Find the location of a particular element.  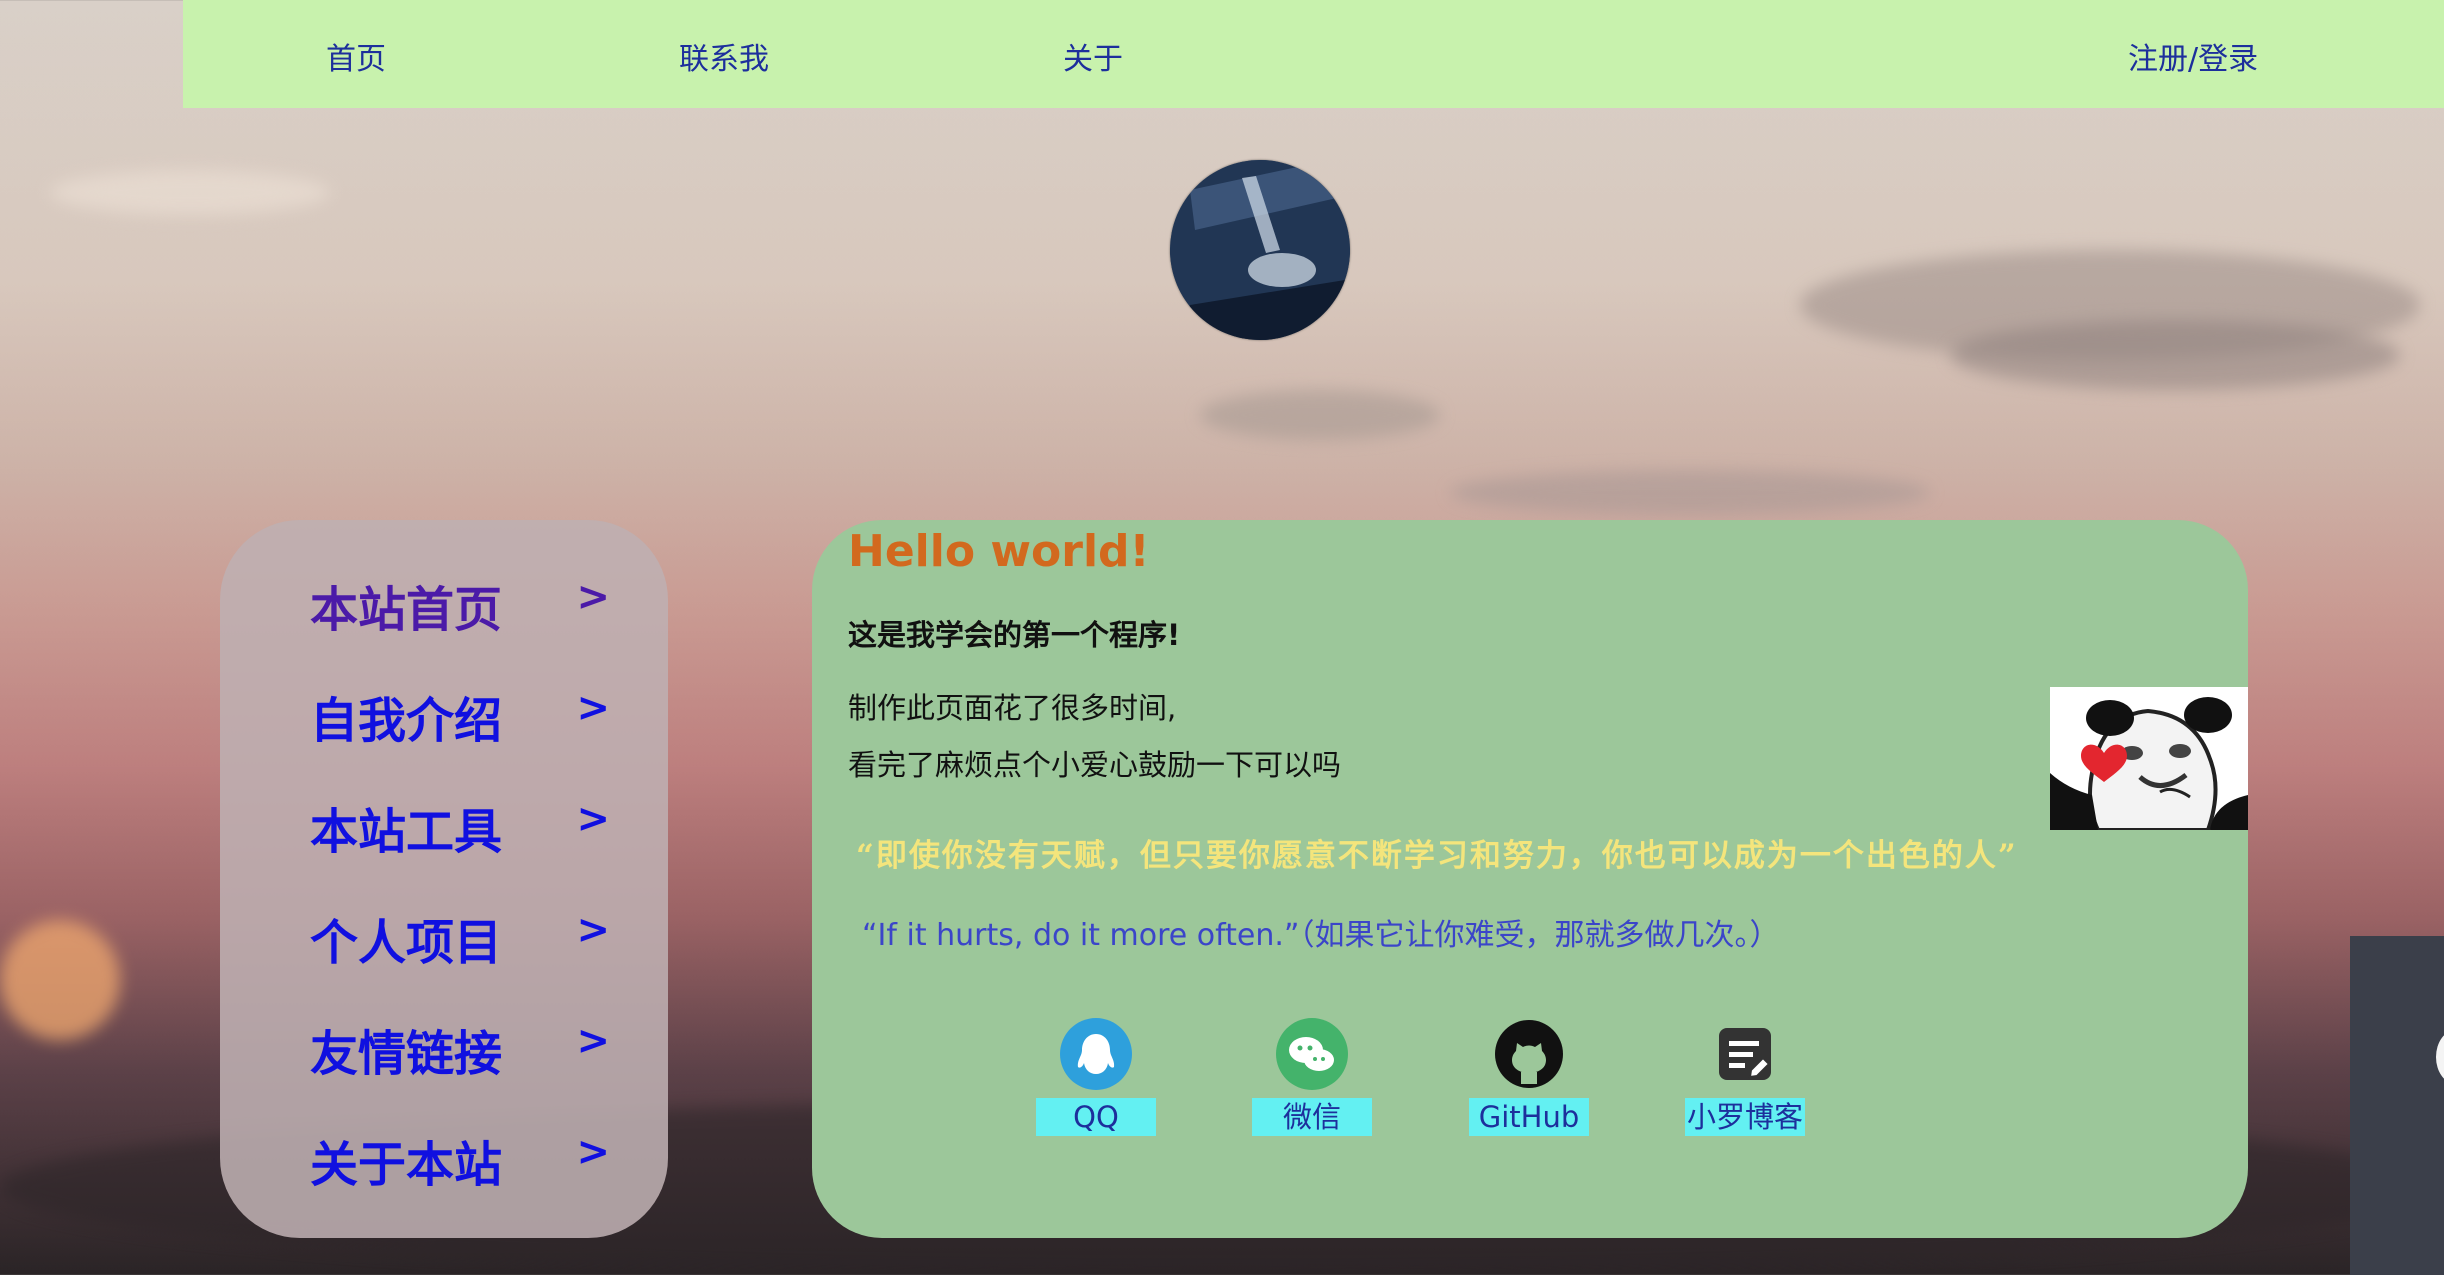

sidebar-item-site-tools: 本站工具 > is located at coordinates (460, 827).